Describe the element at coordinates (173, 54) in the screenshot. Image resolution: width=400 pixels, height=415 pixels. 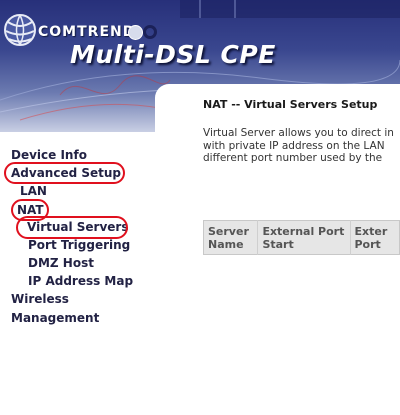
I see `product-name: Multi-DSL CPE` at that location.